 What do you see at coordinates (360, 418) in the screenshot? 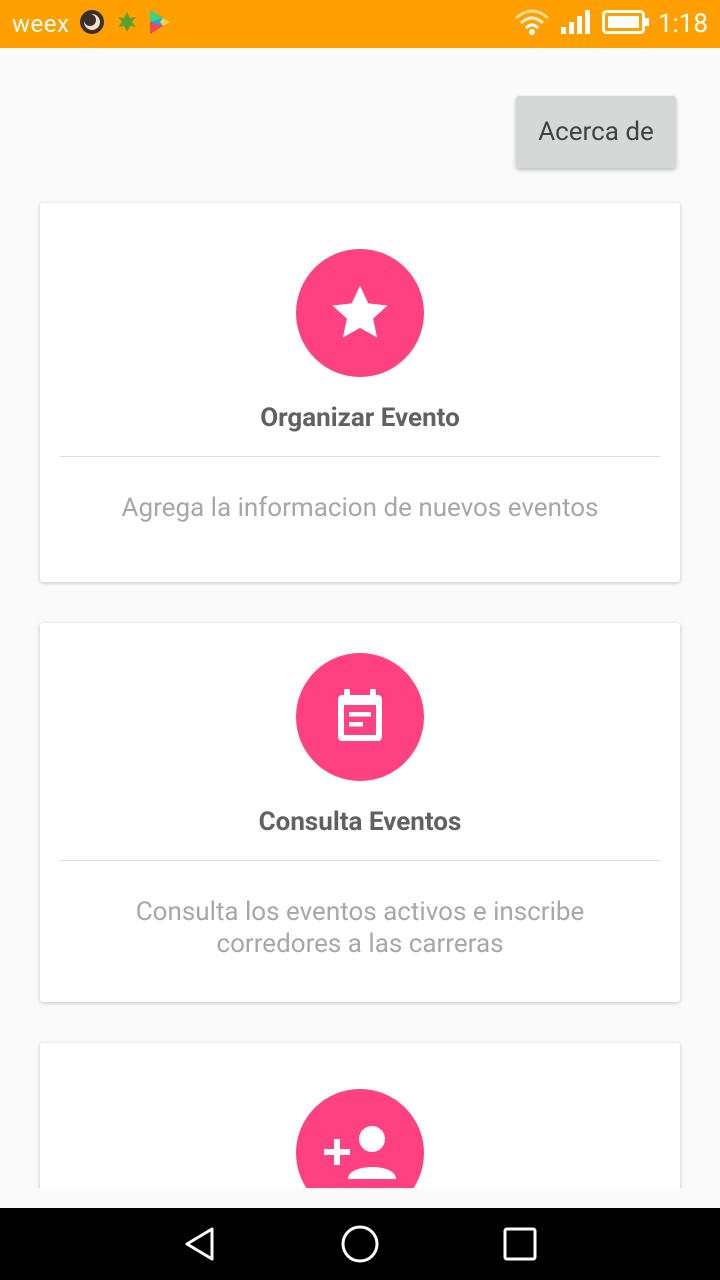
I see `card-title: Organizar Evento` at bounding box center [360, 418].